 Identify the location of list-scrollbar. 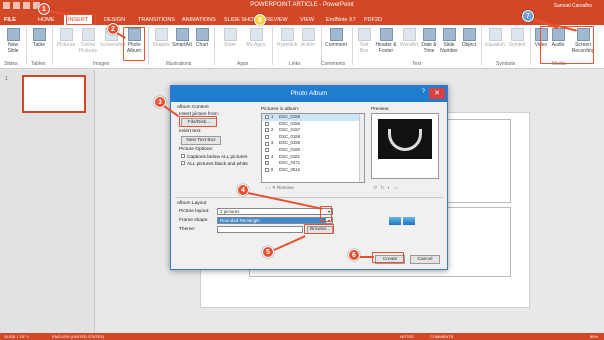
(361, 148).